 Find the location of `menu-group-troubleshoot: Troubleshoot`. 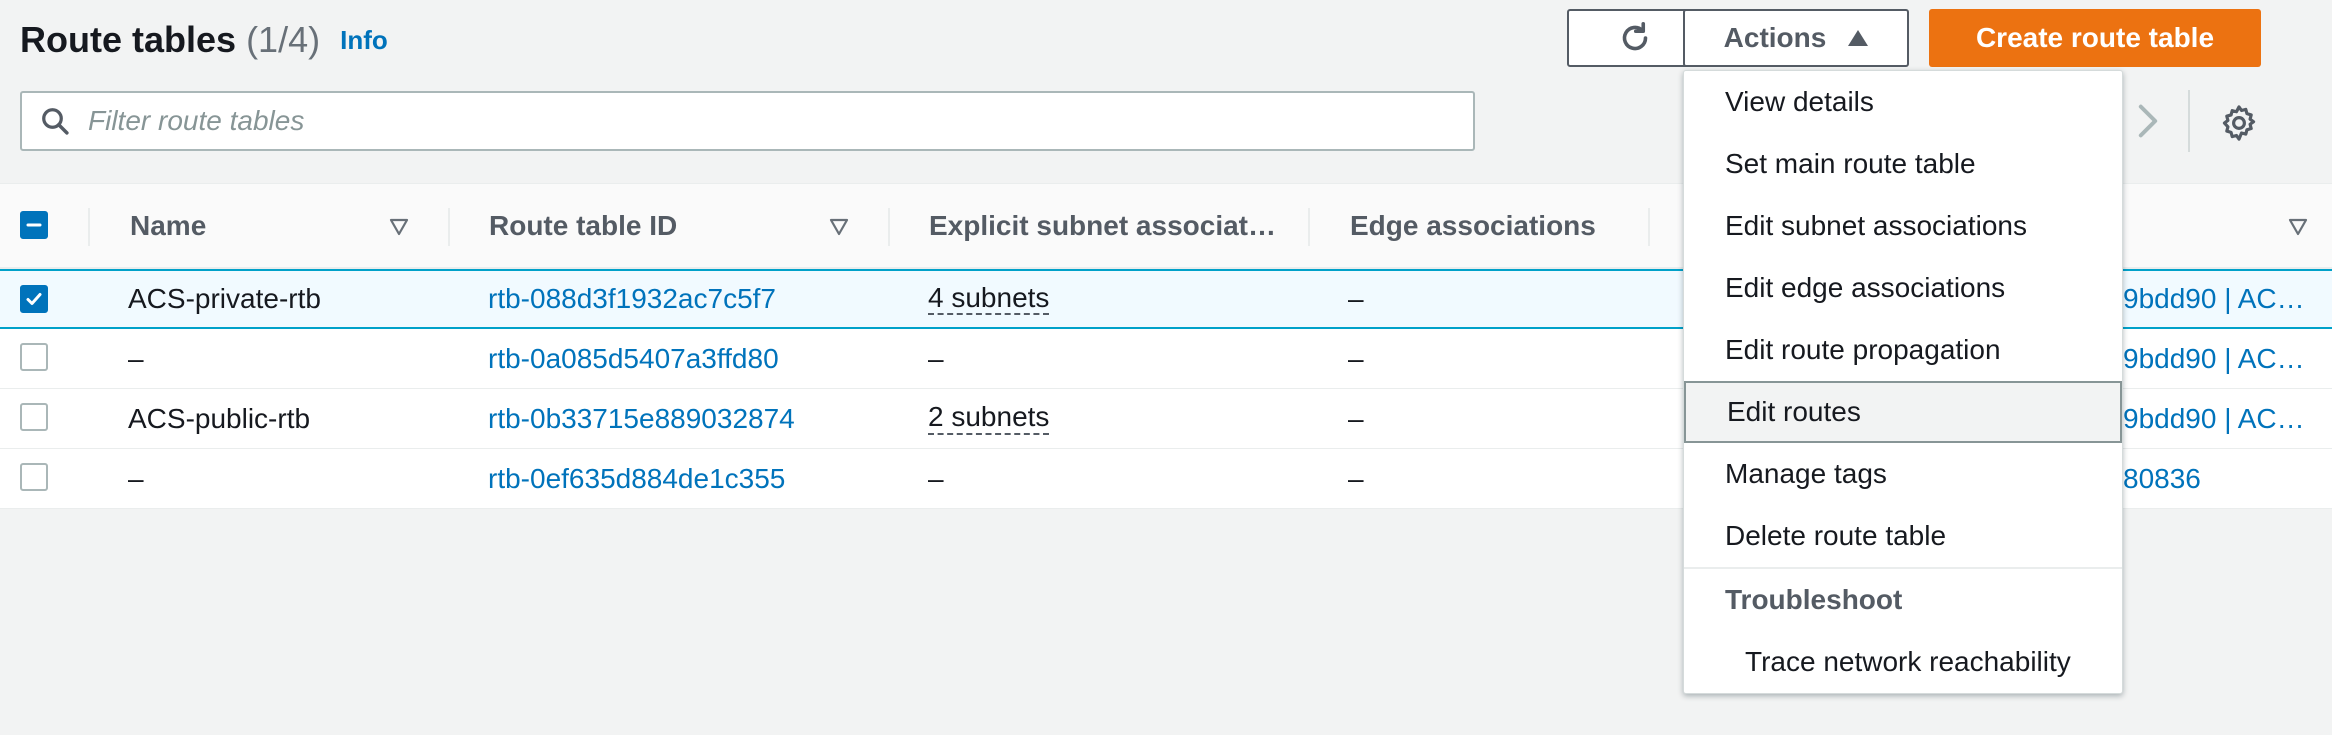

menu-group-troubleshoot: Troubleshoot is located at coordinates (1814, 599).